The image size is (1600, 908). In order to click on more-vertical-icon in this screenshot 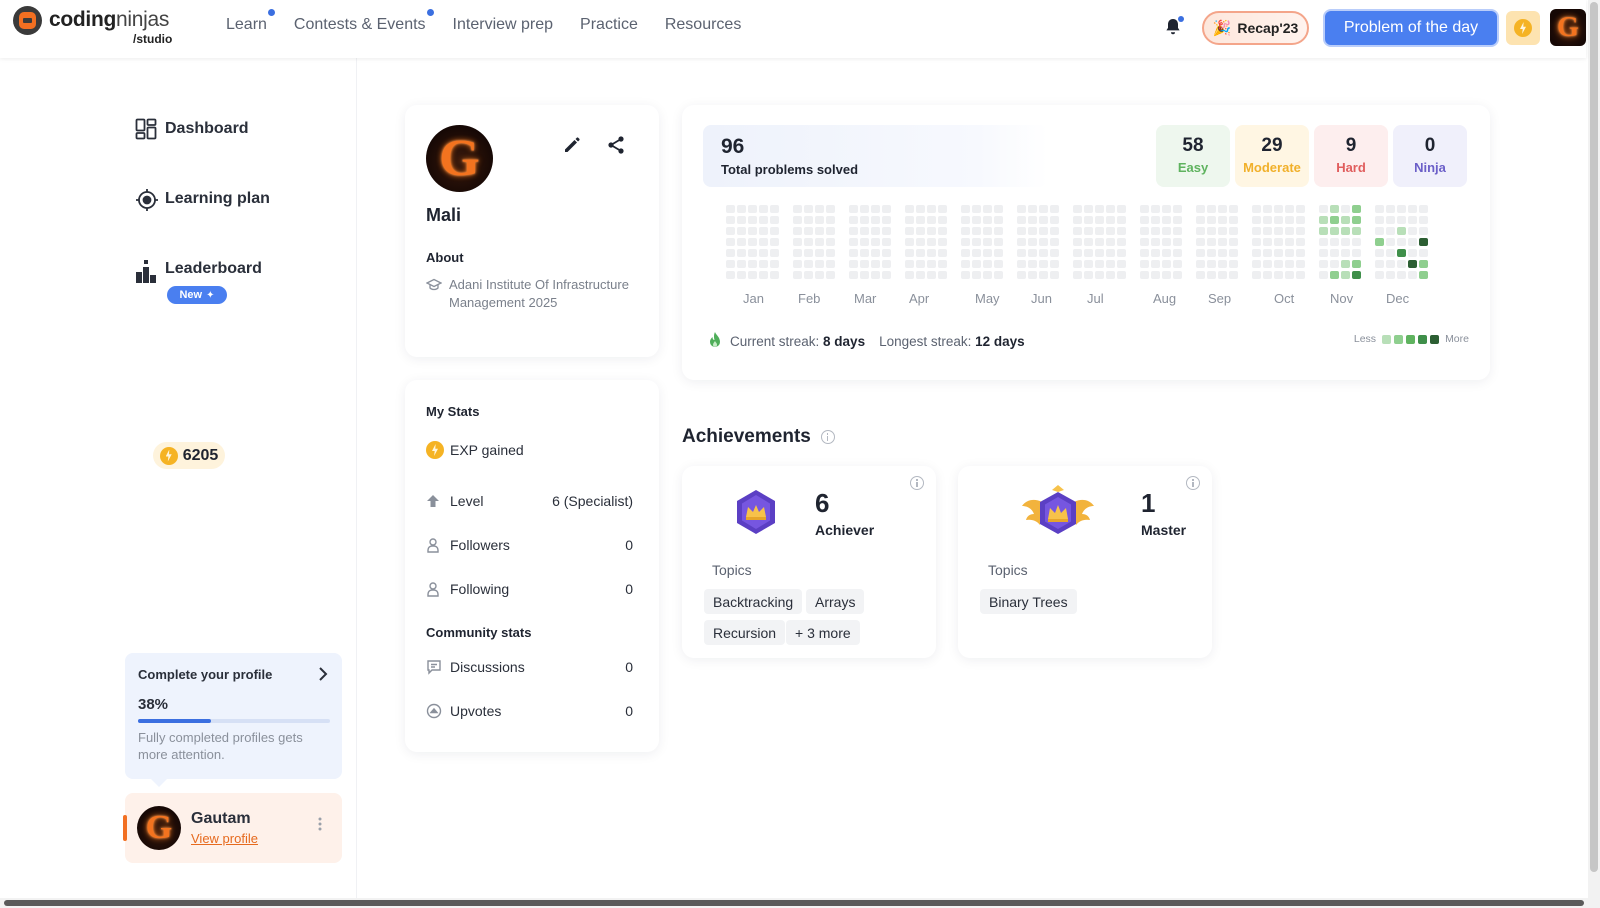, I will do `click(320, 824)`.